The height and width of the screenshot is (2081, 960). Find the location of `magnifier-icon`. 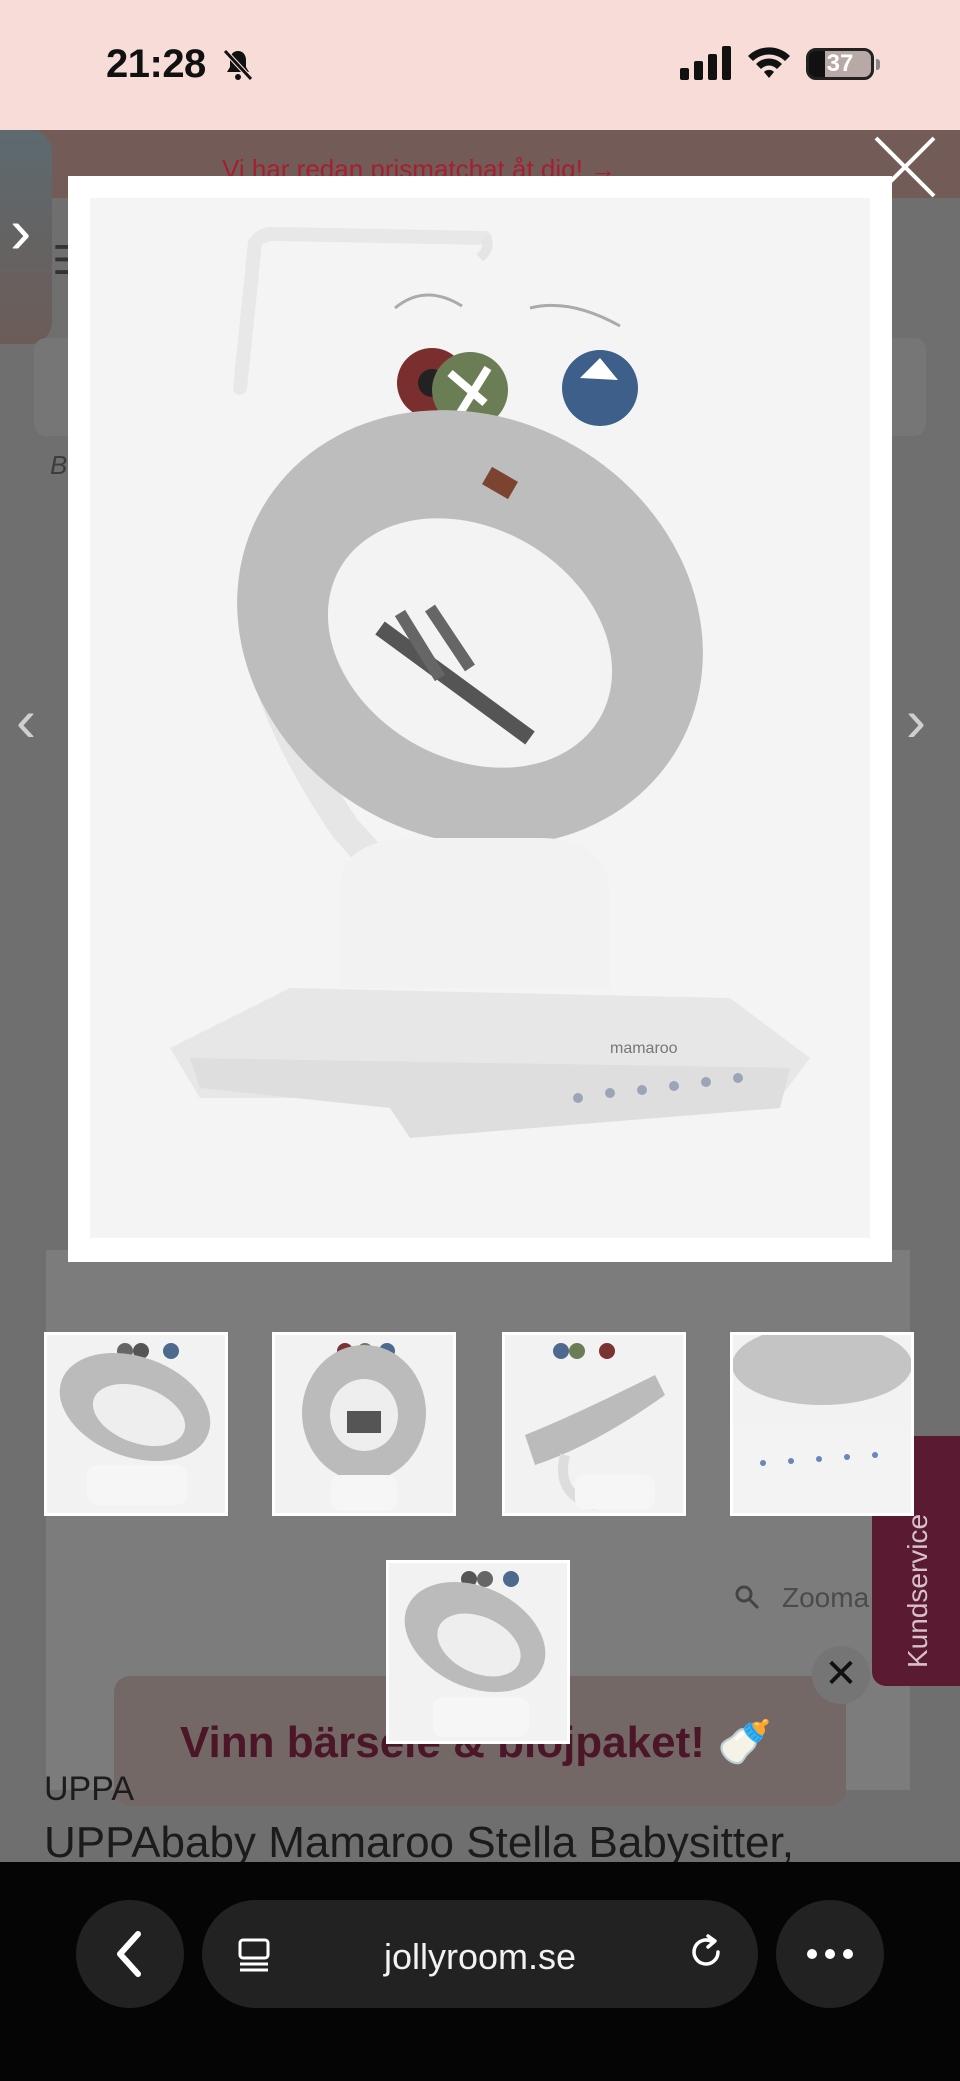

magnifier-icon is located at coordinates (747, 1597).